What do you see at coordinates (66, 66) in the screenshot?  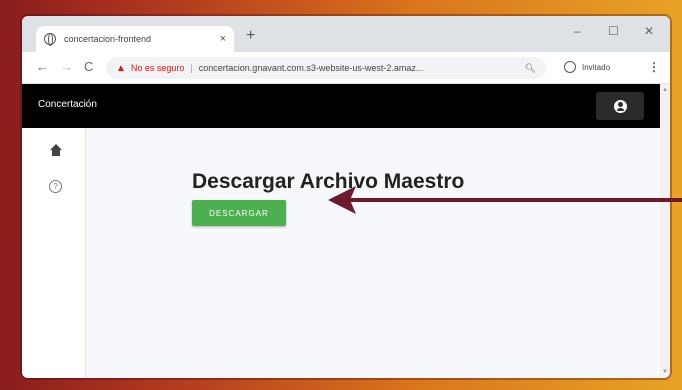 I see `forward-button: →` at bounding box center [66, 66].